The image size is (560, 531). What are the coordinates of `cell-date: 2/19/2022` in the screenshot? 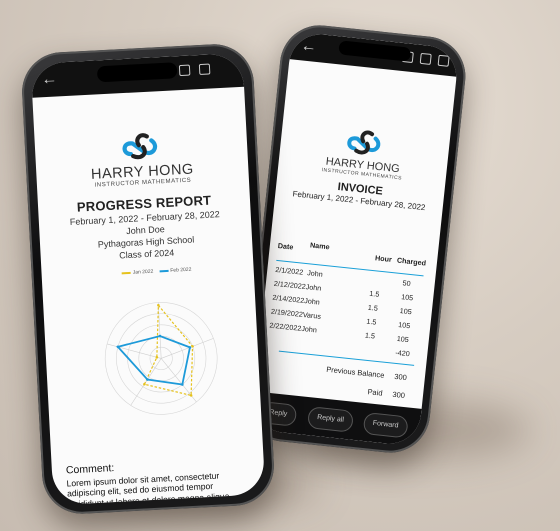 It's located at (287, 312).